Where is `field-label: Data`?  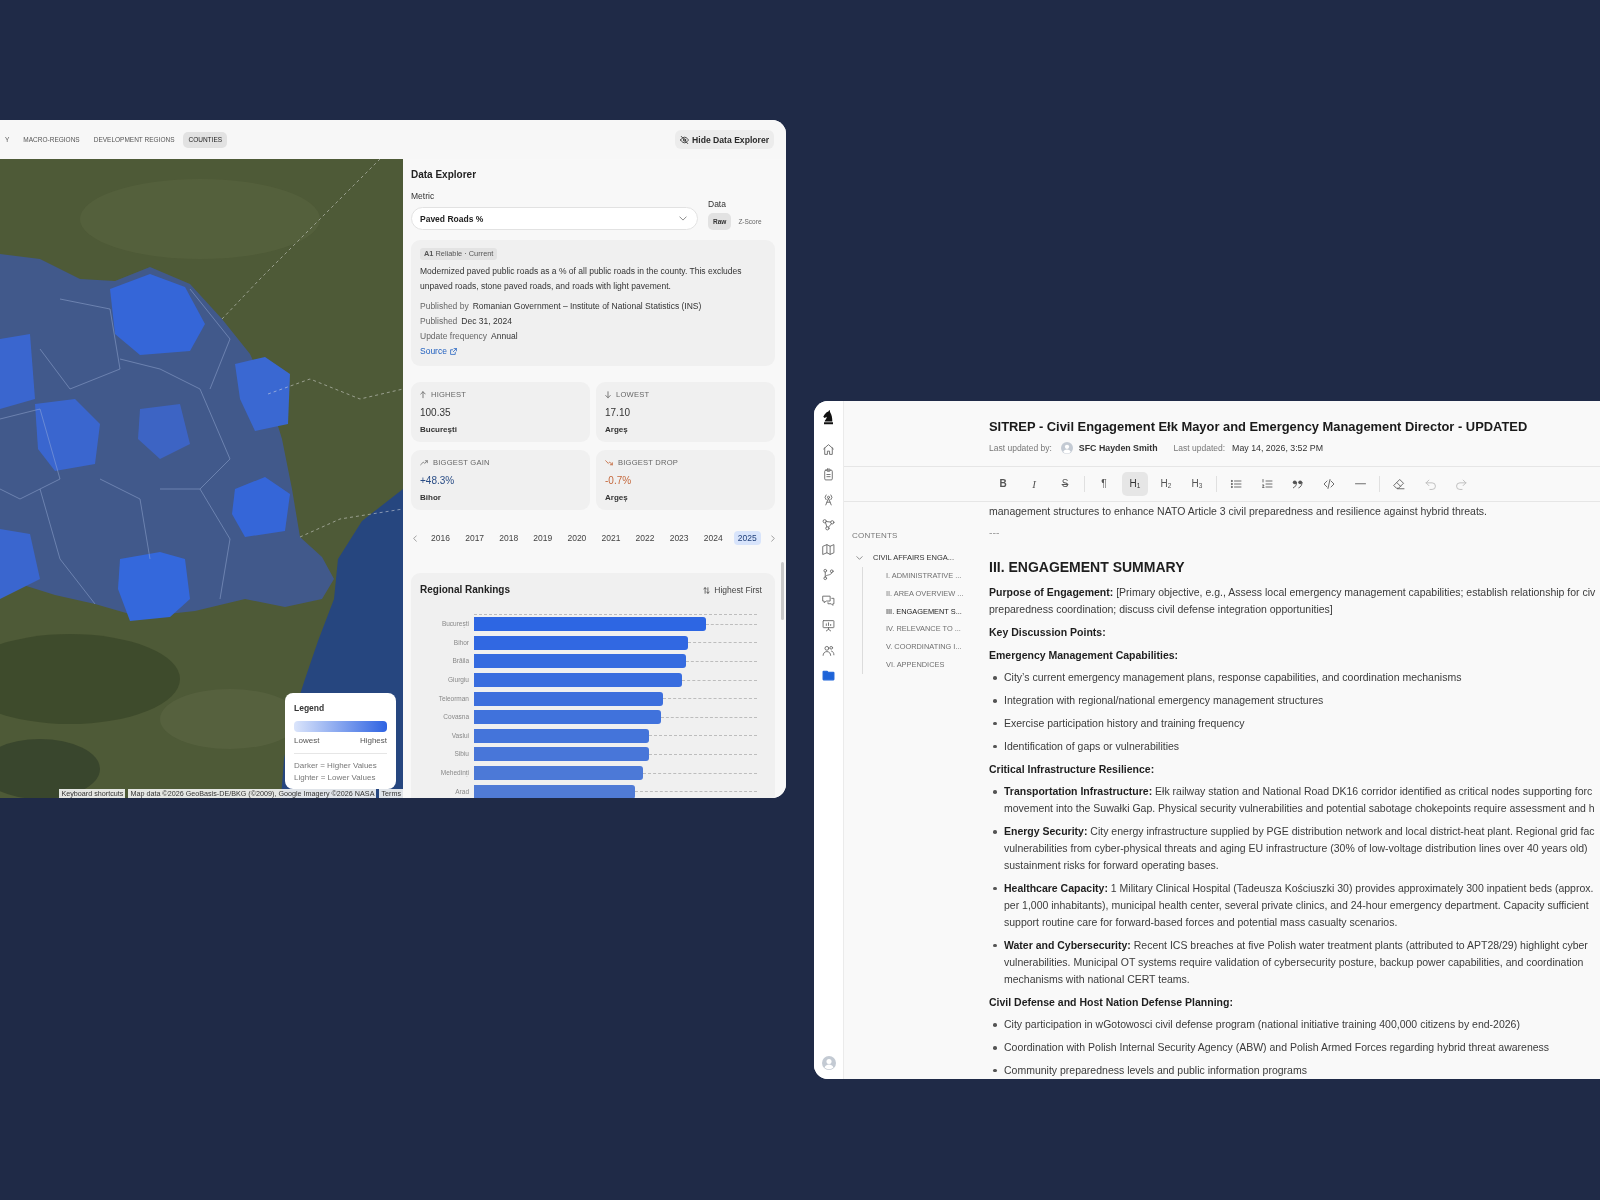
field-label: Data is located at coordinates (717, 204).